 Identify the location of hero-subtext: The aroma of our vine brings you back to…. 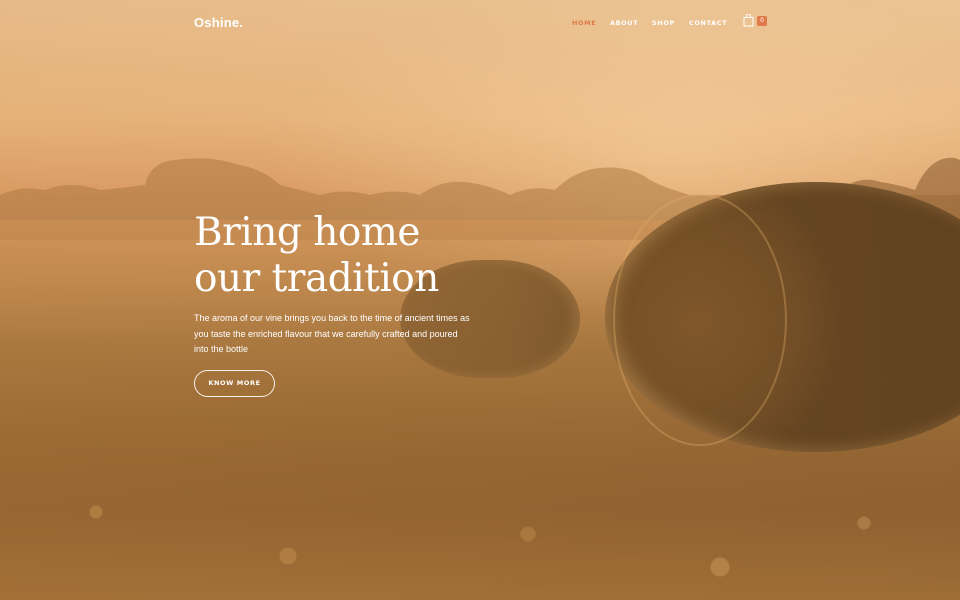
(332, 333).